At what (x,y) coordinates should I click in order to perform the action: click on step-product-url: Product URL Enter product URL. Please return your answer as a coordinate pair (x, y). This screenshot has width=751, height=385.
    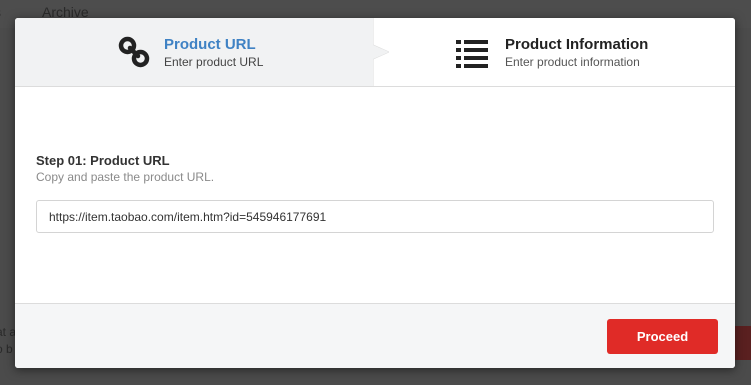
    Looking at the image, I should click on (194, 52).